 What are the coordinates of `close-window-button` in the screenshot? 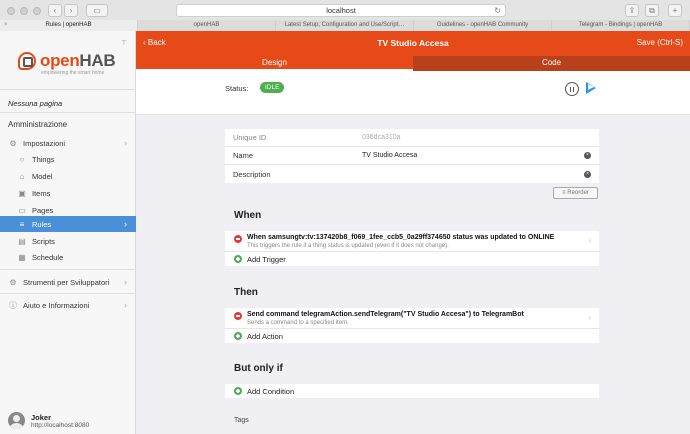 It's located at (11, 11).